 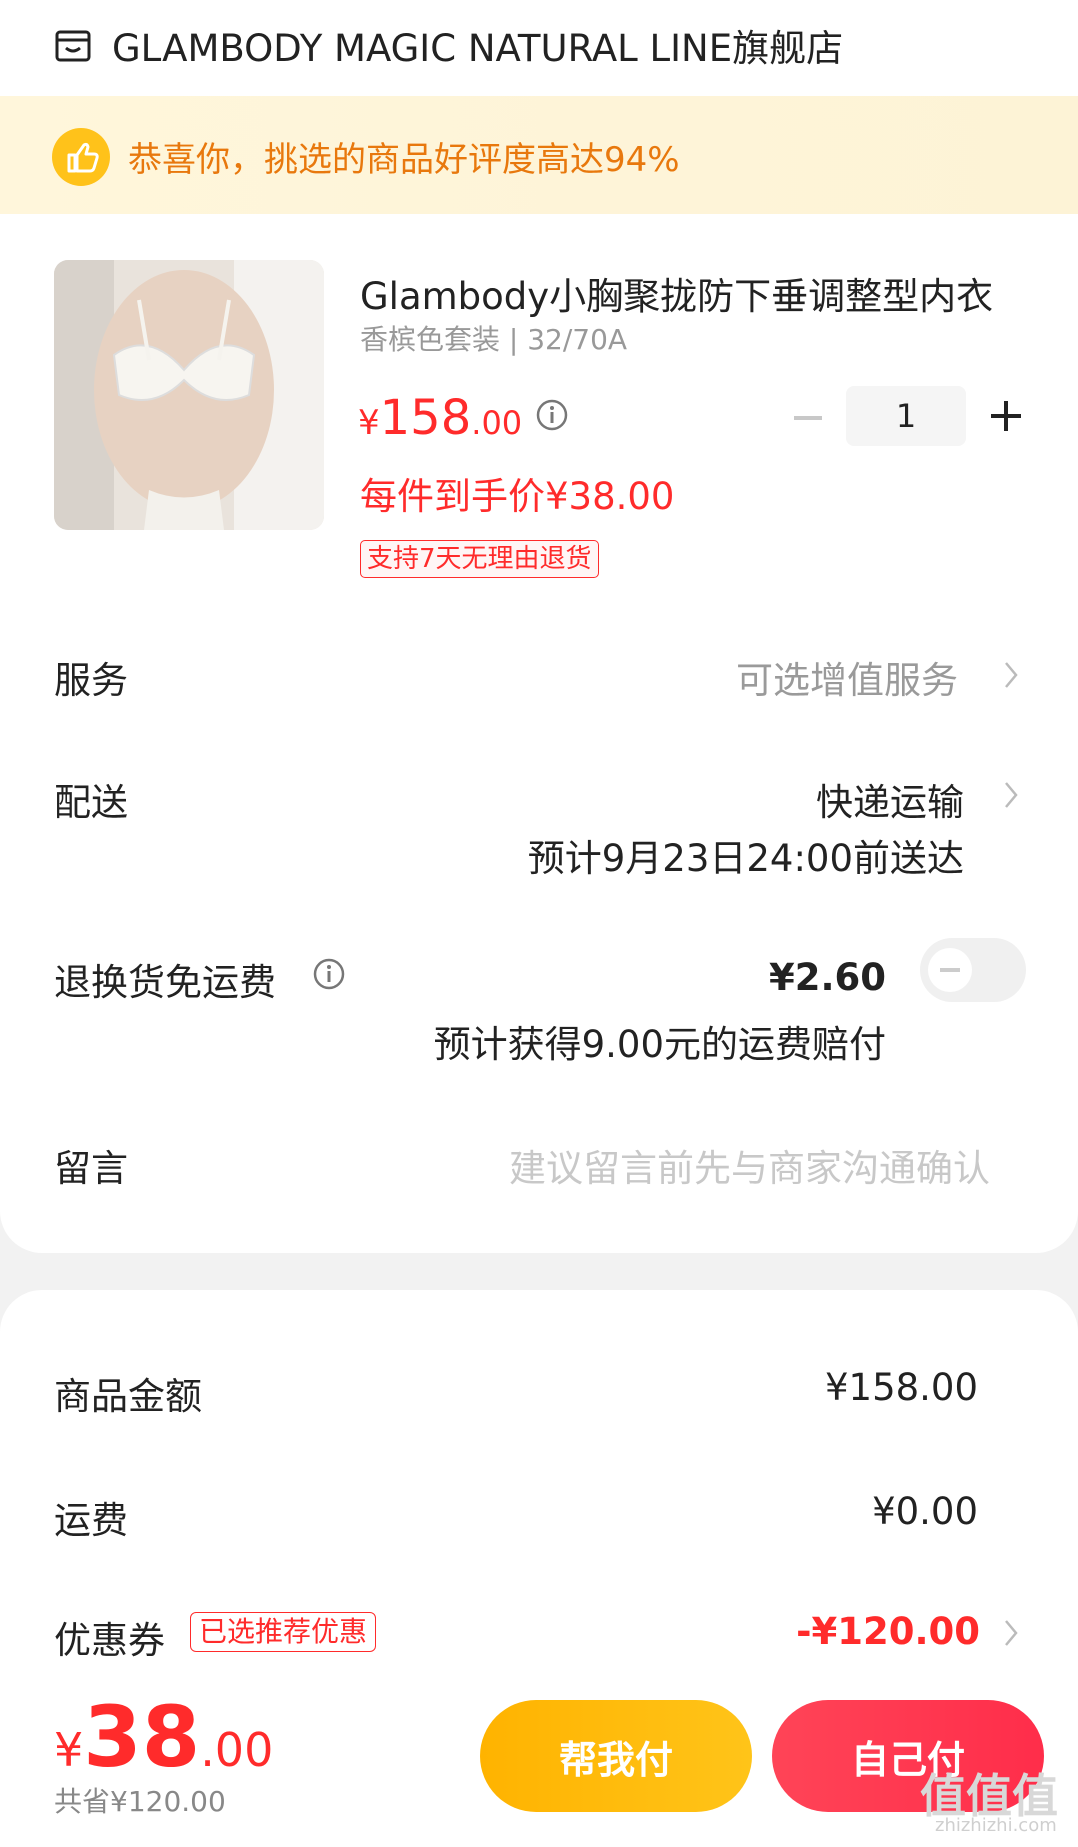 I want to click on return-shipping-note: 预计获得9.00元的运费赔付, so click(x=659, y=1044).